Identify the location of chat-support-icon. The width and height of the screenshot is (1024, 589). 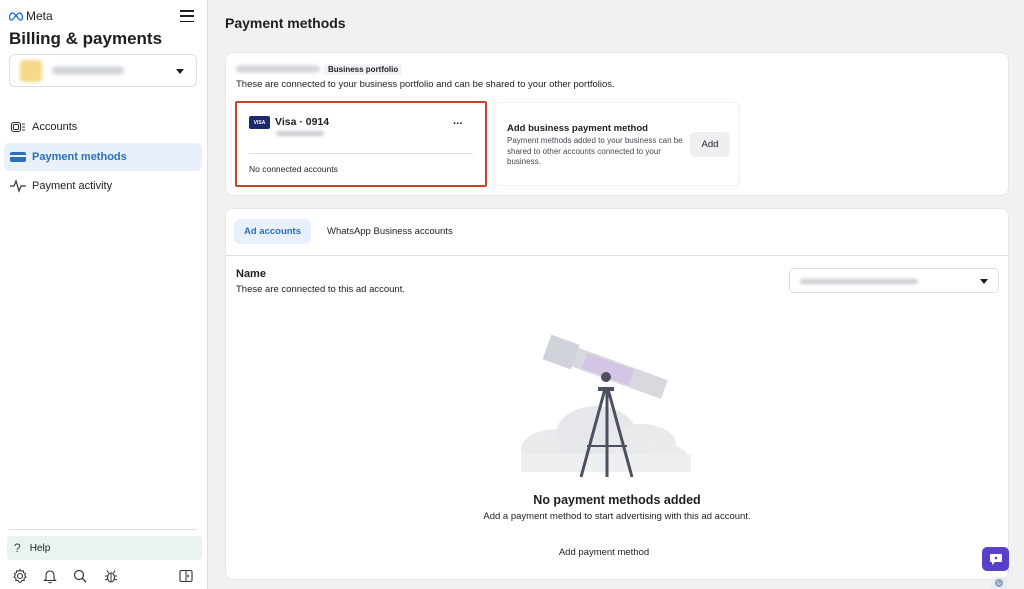
(995, 559).